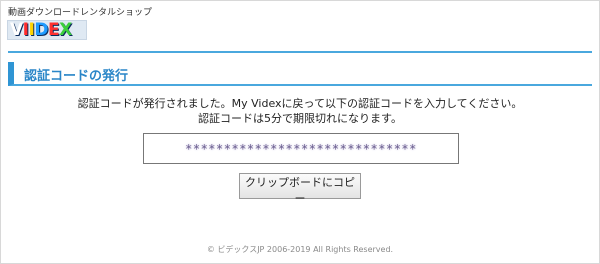  I want to click on site-tagline: 動画ダウンロードレンタルショップ, so click(80, 13).